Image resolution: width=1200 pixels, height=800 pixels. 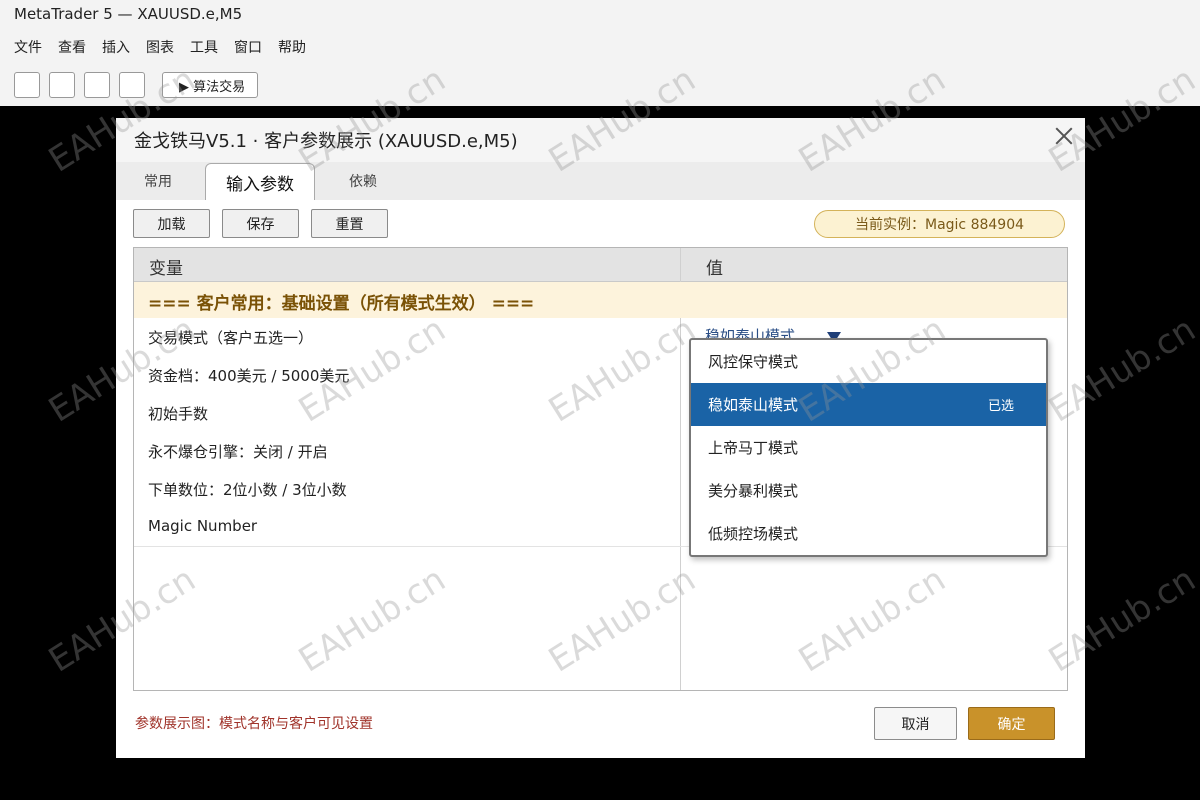 I want to click on selected-tag: 已选, so click(x=1000, y=406).